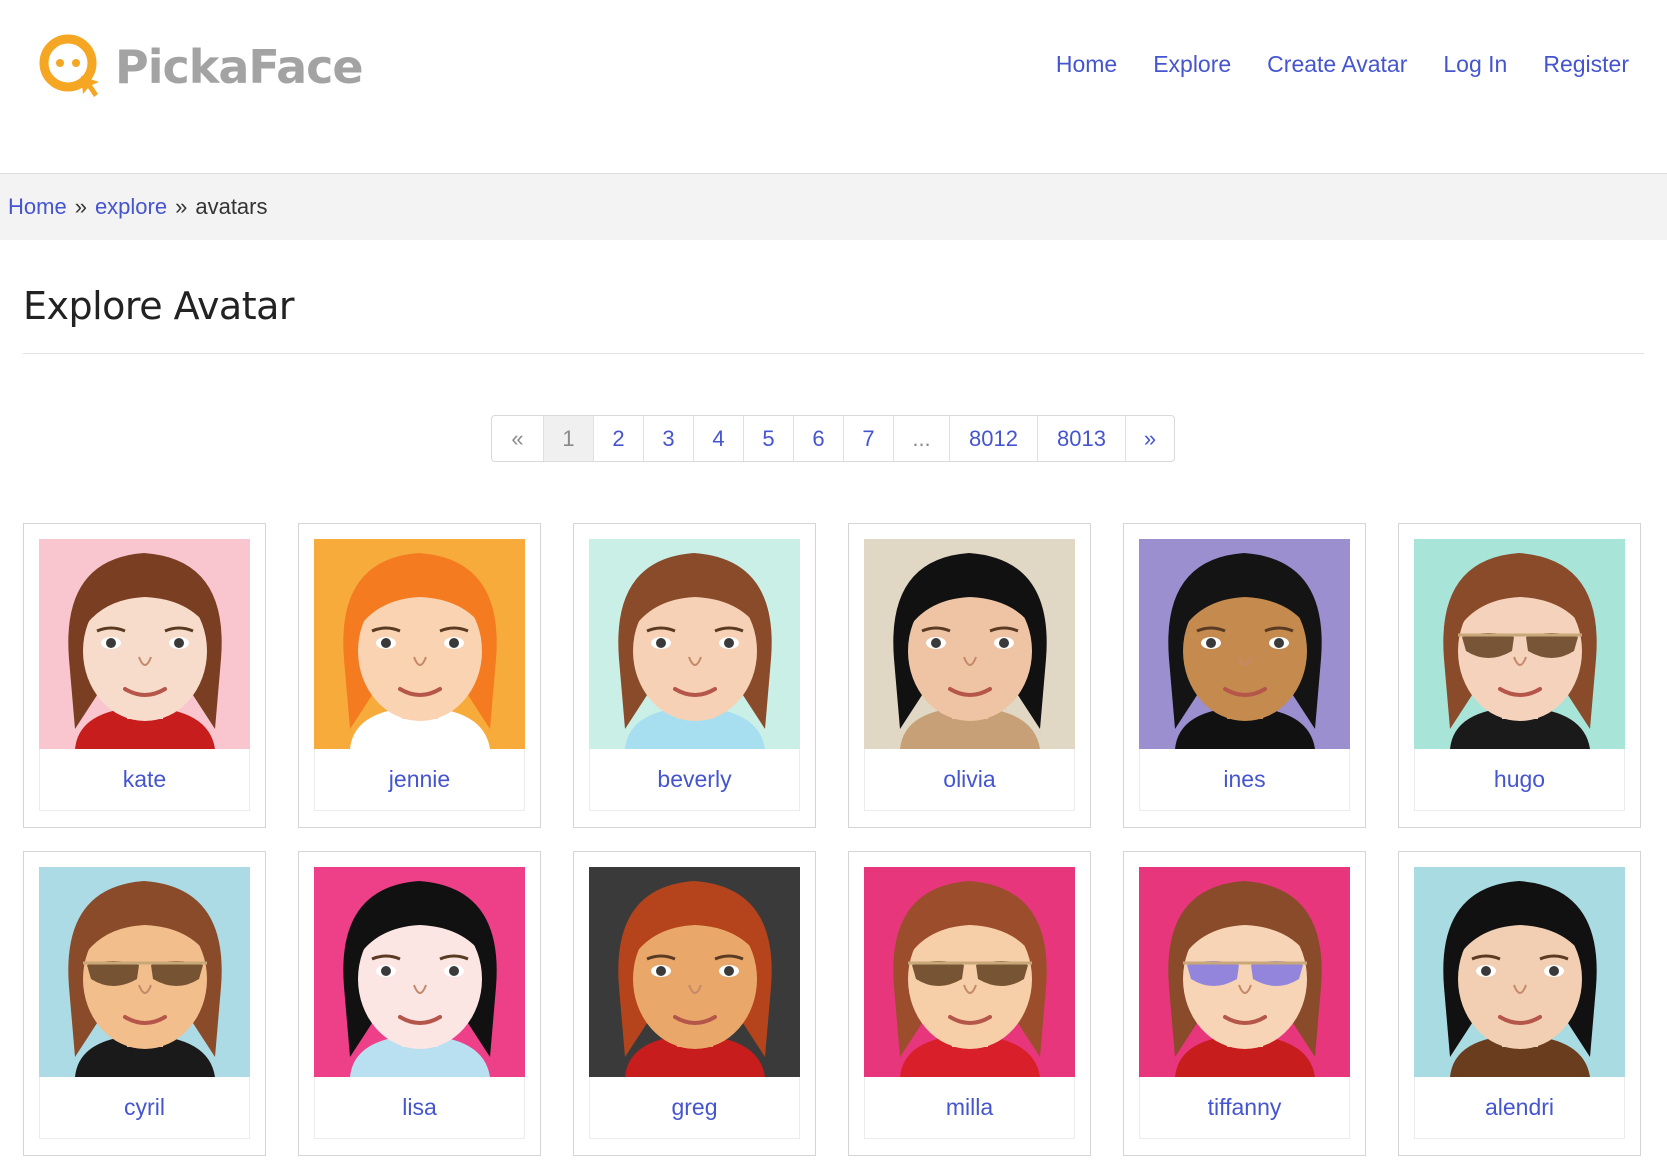  I want to click on pickaface-logo-icon, so click(72, 67).